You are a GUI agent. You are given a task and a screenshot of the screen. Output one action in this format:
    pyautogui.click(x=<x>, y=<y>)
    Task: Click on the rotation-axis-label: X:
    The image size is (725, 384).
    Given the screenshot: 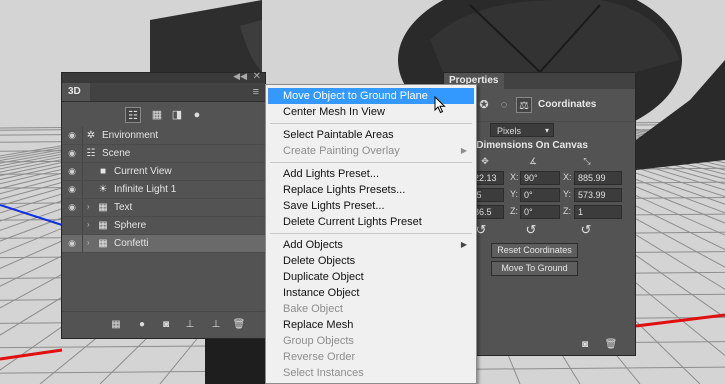 What is the action you would take?
    pyautogui.click(x=514, y=177)
    